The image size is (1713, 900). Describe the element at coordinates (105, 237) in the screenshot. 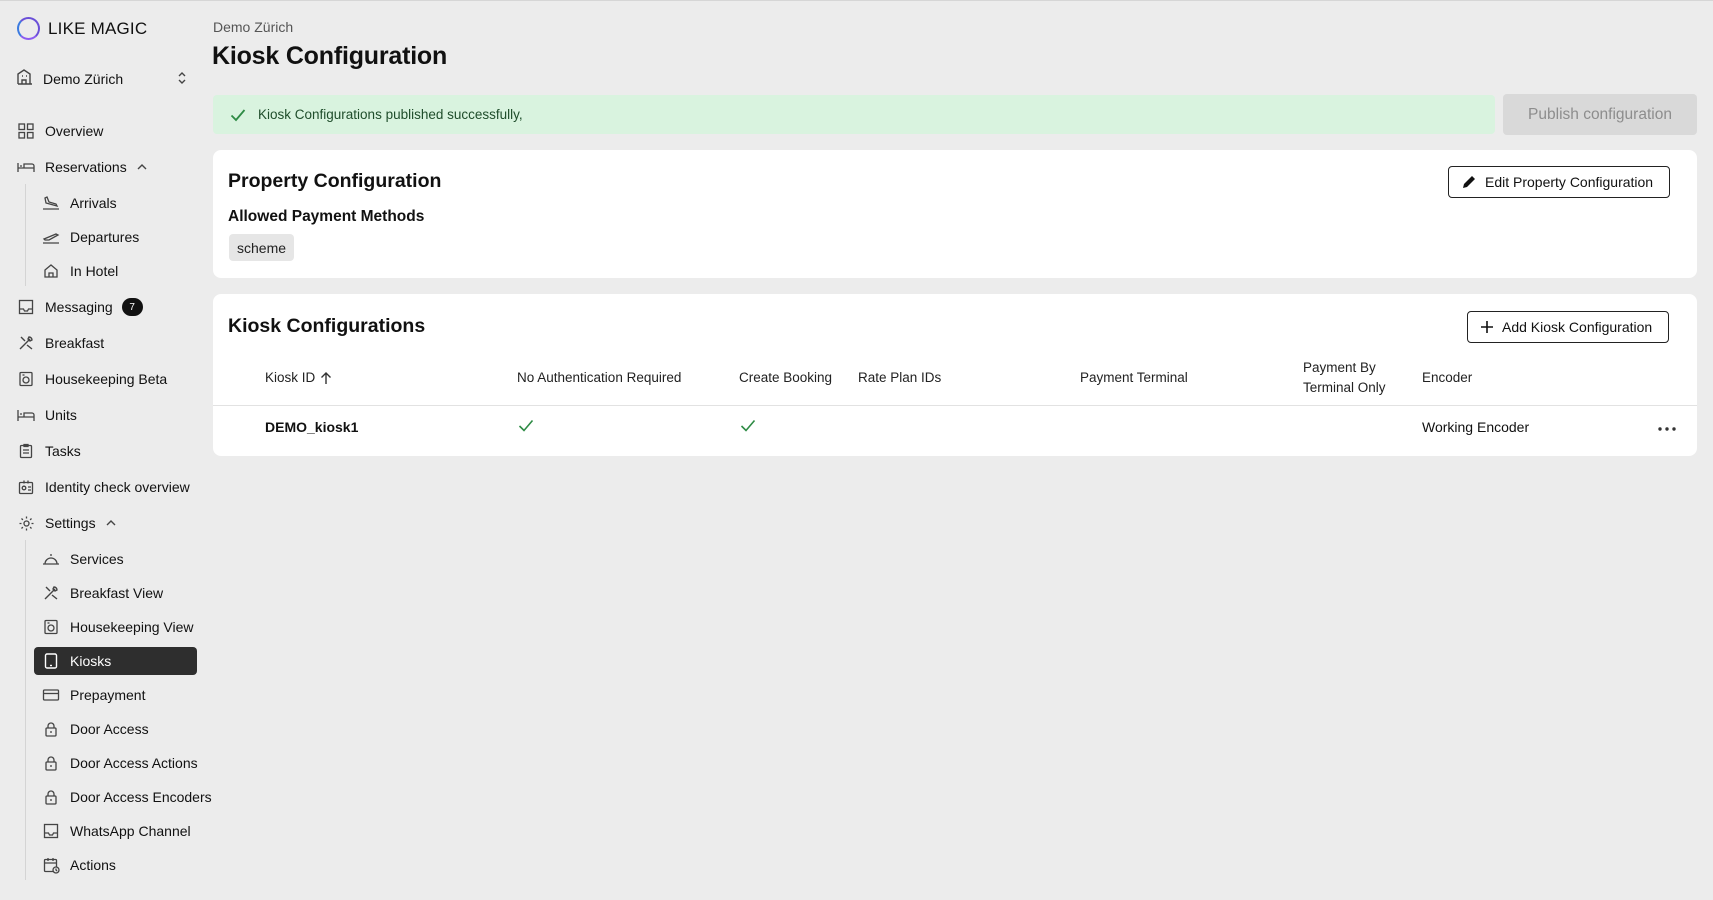

I see `sidebar-item-label: Departures` at that location.